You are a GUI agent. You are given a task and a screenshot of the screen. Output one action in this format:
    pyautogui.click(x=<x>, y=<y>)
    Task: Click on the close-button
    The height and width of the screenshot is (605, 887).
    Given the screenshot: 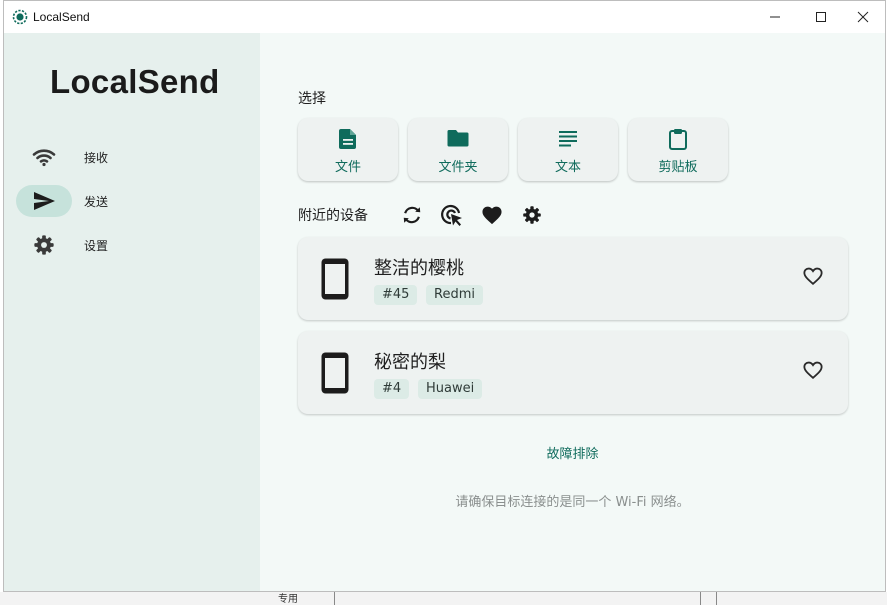 What is the action you would take?
    pyautogui.click(x=863, y=17)
    